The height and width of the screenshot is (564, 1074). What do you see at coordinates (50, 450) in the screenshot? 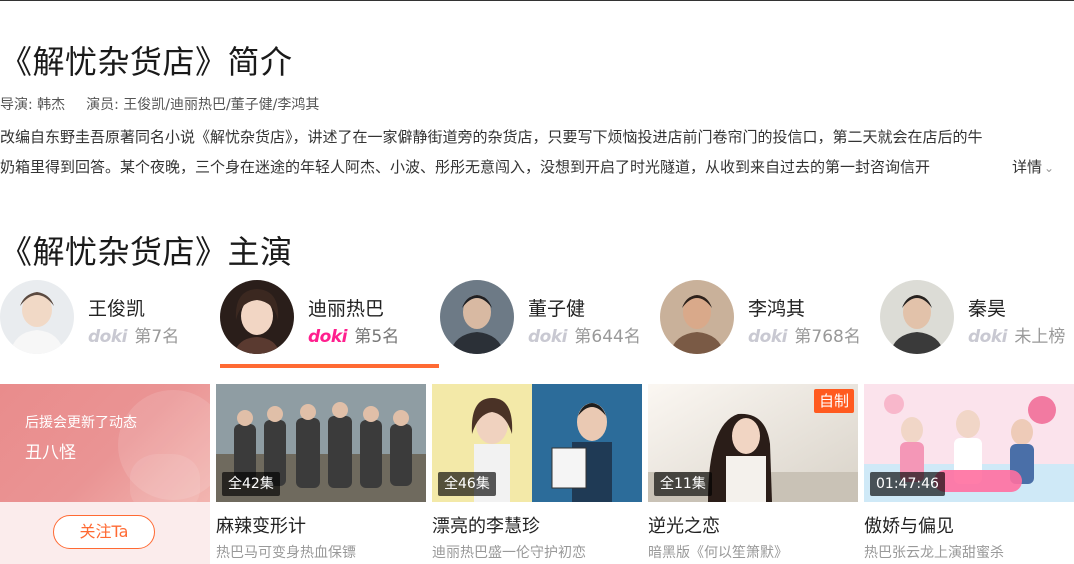
I see `fan-club-post-title: 丑八怪` at bounding box center [50, 450].